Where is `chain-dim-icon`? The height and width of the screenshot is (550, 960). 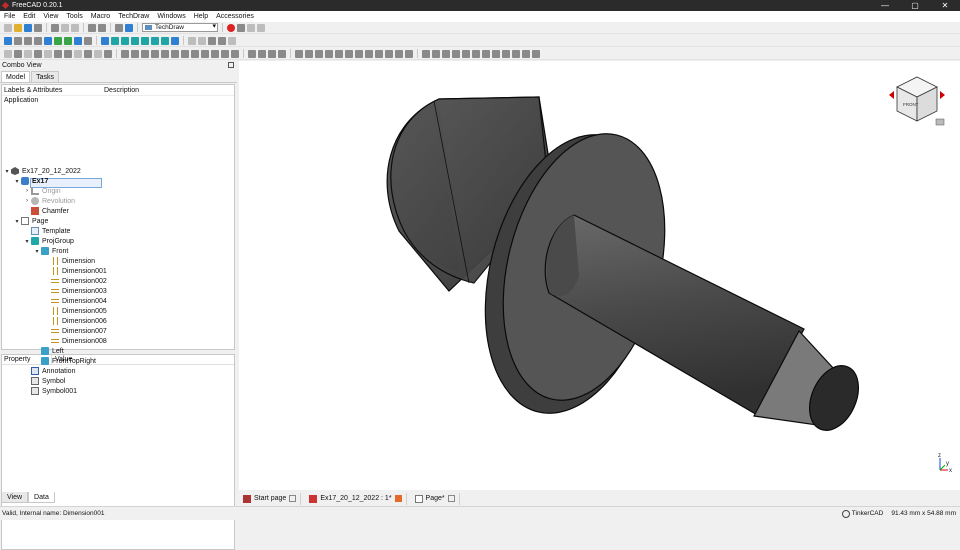
chain-dim-icon is located at coordinates (486, 53).